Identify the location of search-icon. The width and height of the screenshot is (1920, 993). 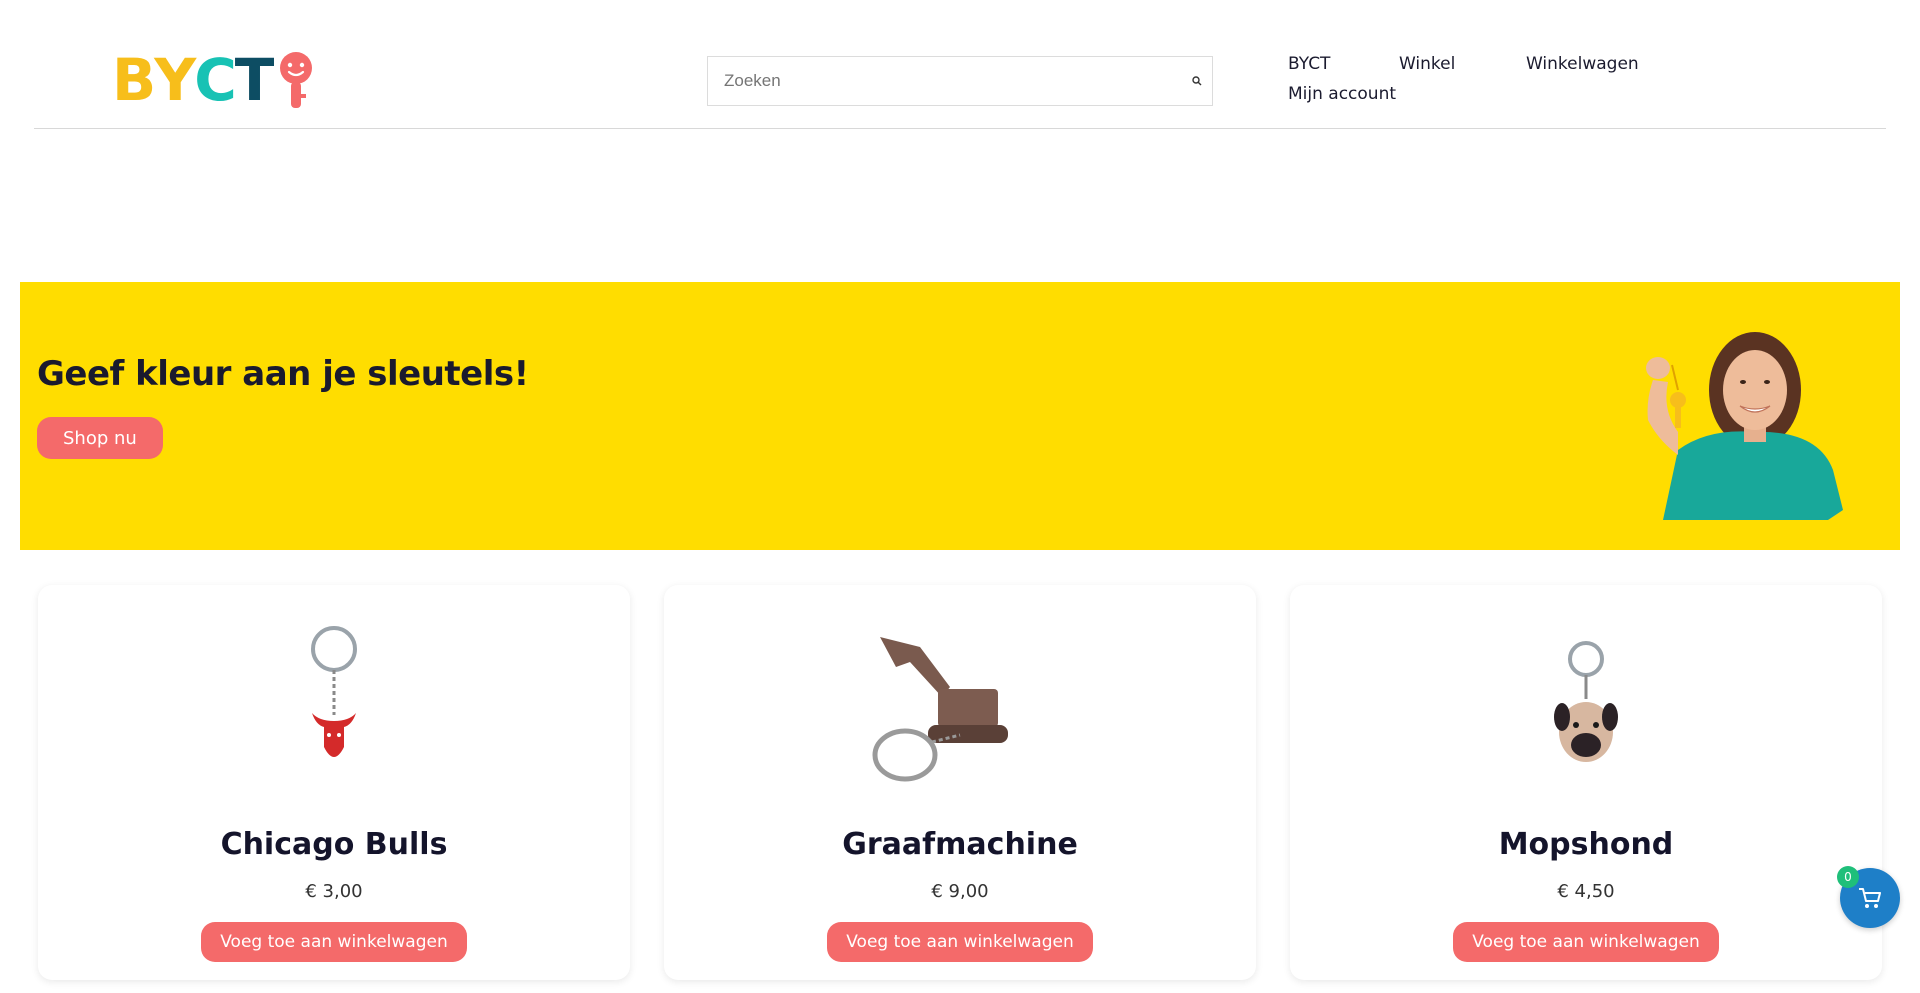
(1197, 81).